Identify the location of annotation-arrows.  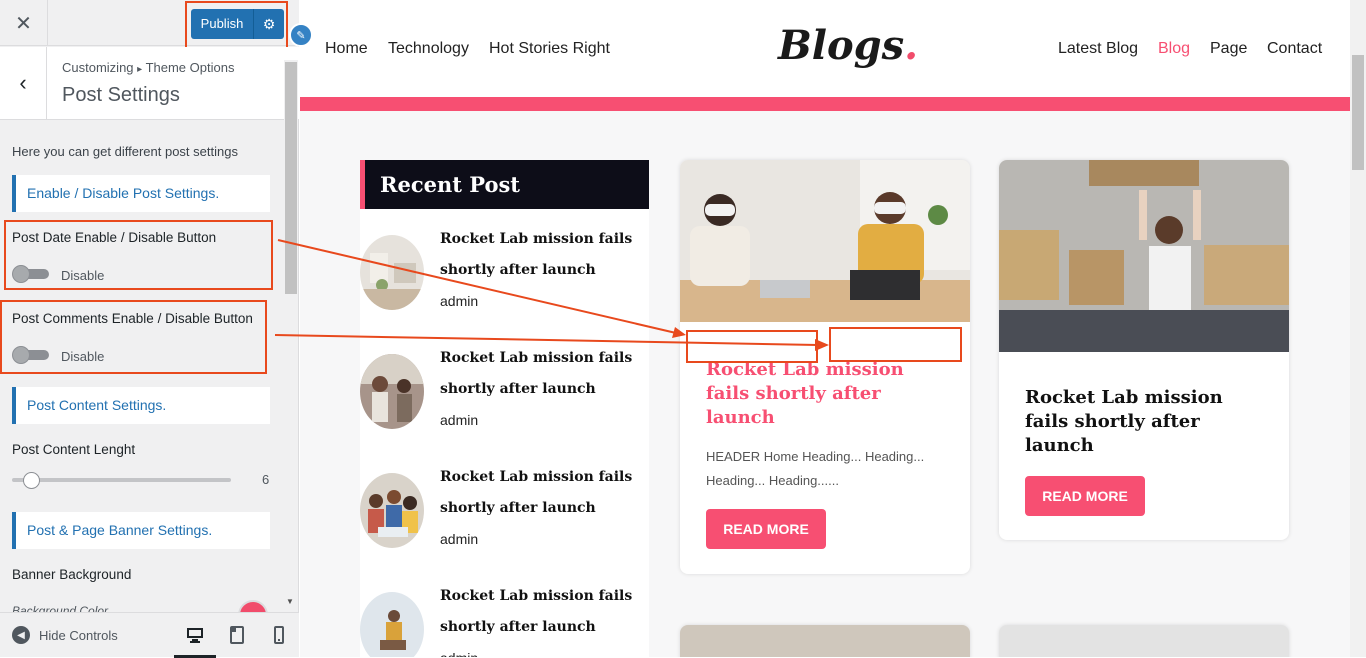
(551, 295).